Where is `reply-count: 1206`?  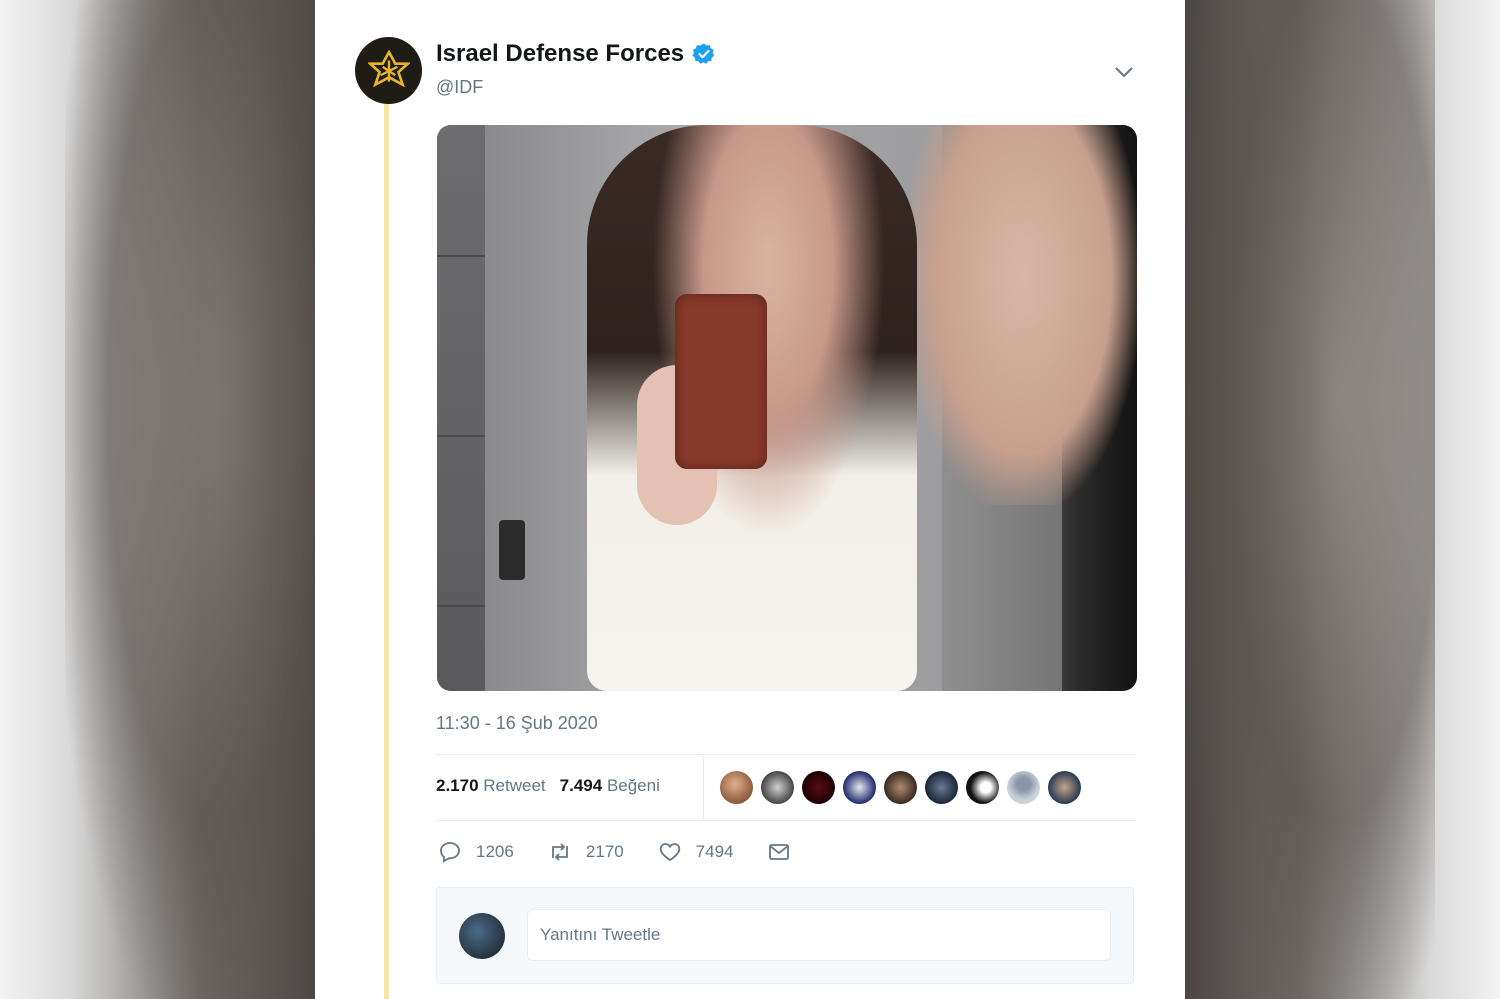 reply-count: 1206 is located at coordinates (495, 851).